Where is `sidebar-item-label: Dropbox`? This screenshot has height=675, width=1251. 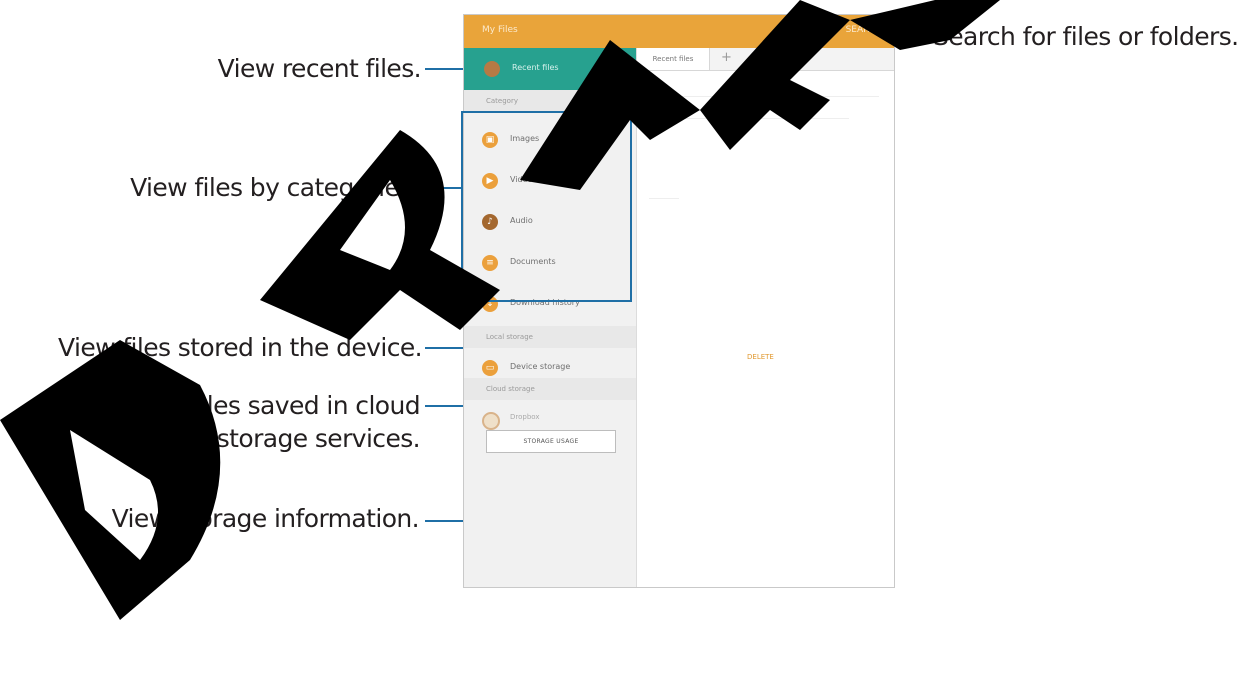
sidebar-item-label: Dropbox is located at coordinates (525, 417).